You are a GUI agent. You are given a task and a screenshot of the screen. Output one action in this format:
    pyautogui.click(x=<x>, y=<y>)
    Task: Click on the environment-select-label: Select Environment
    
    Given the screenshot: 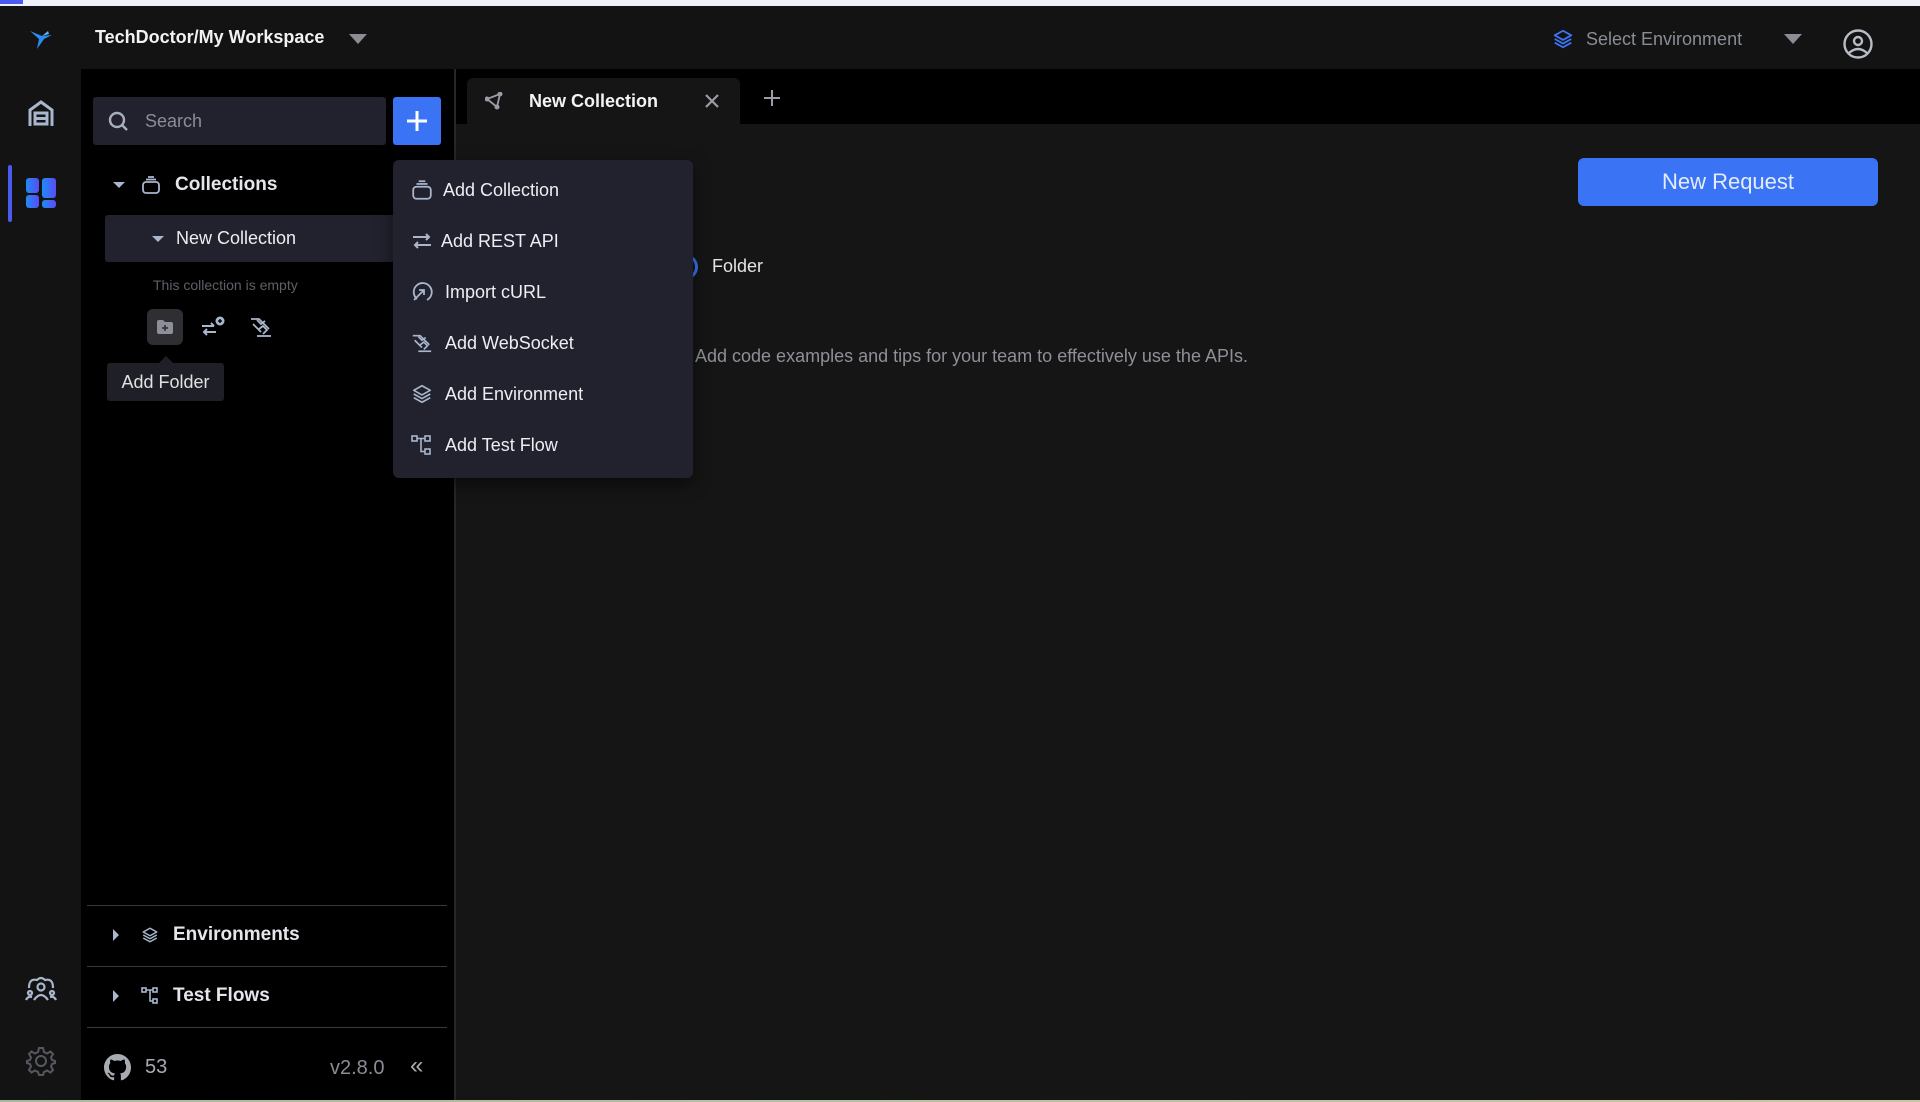 What is the action you would take?
    pyautogui.click(x=1664, y=38)
    